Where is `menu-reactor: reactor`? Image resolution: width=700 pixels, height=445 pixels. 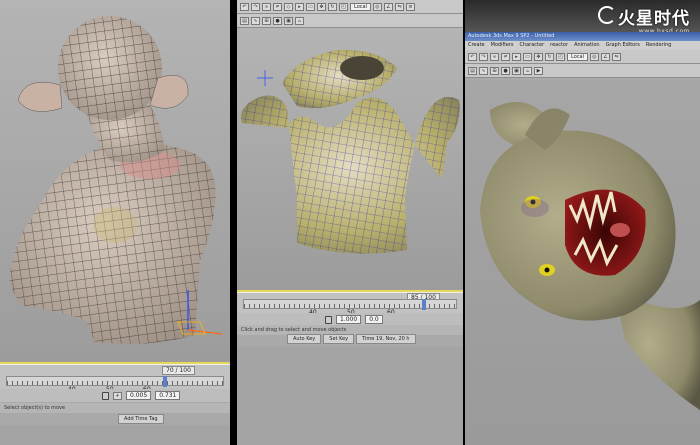 menu-reactor: reactor is located at coordinates (559, 45).